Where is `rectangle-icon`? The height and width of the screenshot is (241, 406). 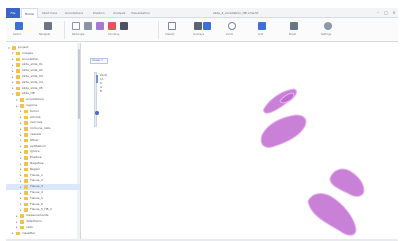 rectangle-icon is located at coordinates (76, 26).